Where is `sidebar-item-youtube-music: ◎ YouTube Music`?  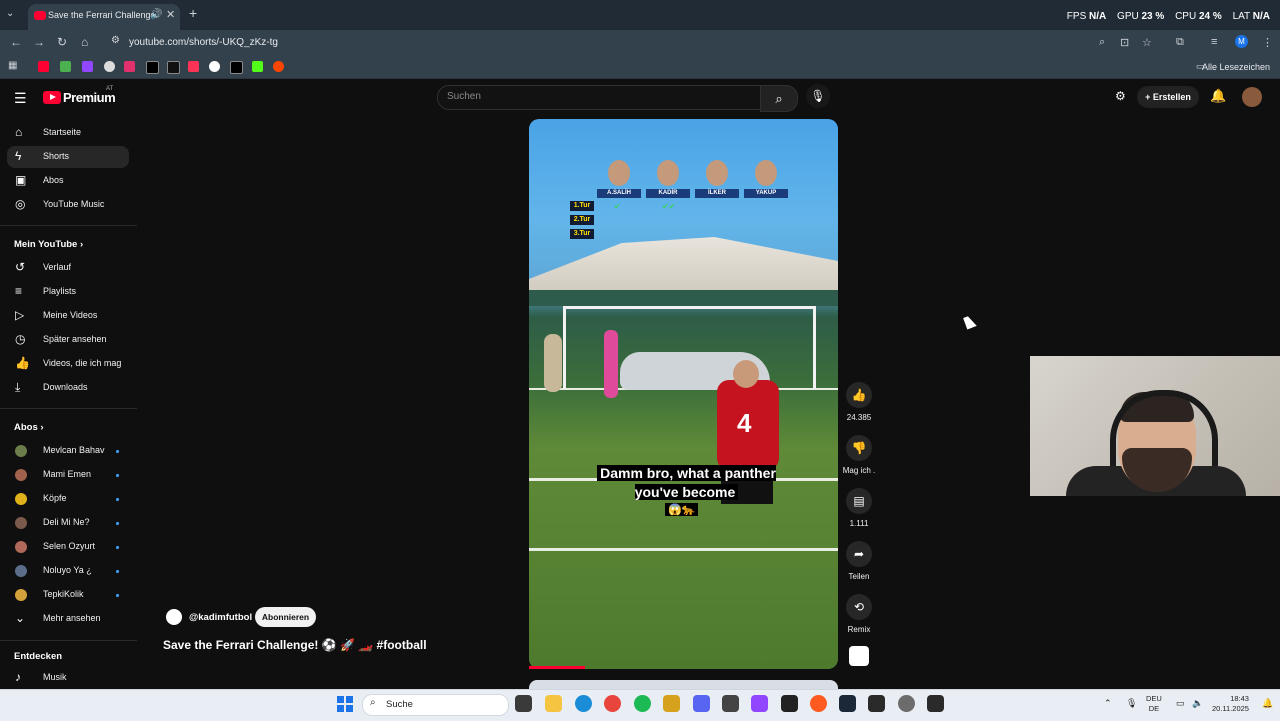 sidebar-item-youtube-music: ◎ YouTube Music is located at coordinates (68, 205).